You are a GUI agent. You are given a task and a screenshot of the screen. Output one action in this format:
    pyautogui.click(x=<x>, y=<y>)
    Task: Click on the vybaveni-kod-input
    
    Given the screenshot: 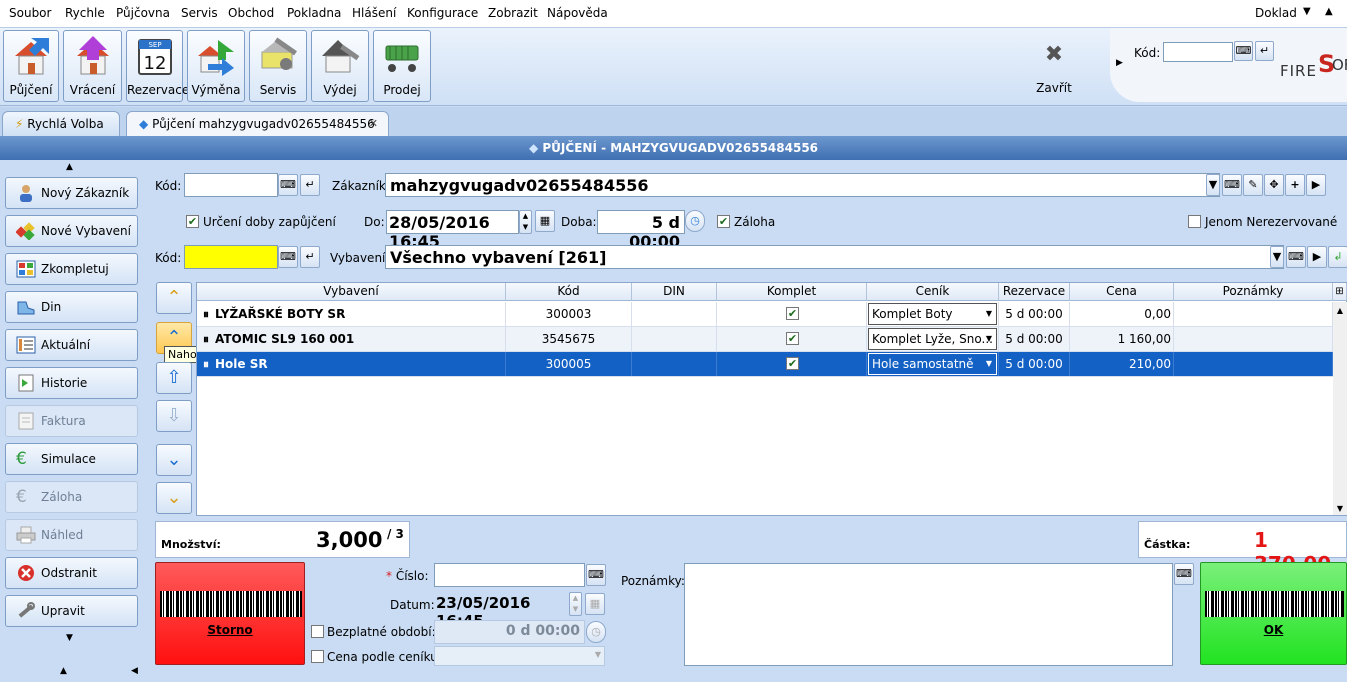 What is the action you would take?
    pyautogui.click(x=231, y=257)
    